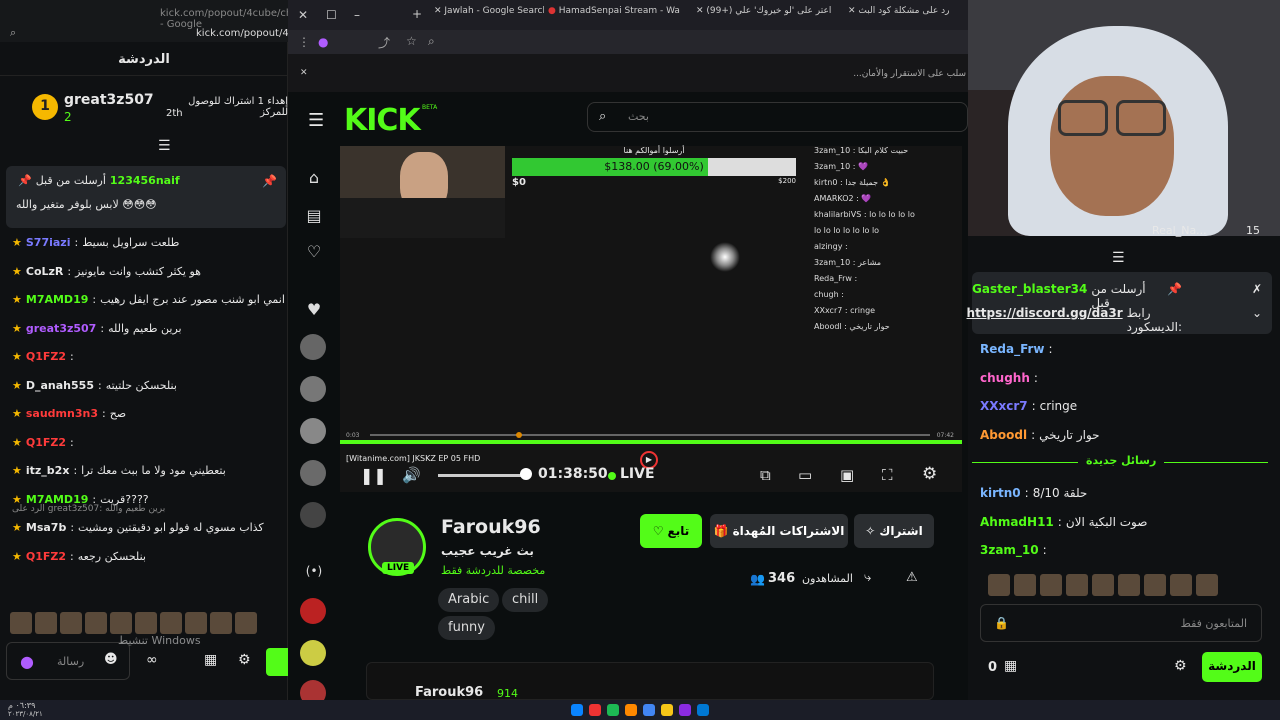 This screenshot has height=720, width=1280. Describe the element at coordinates (466, 628) in the screenshot. I see `tag-funny: funny` at that location.